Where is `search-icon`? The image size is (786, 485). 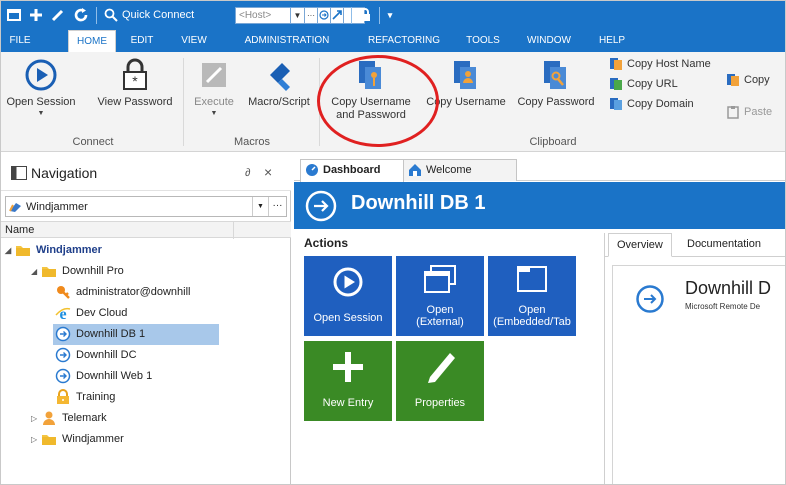
search-icon is located at coordinates (111, 15).